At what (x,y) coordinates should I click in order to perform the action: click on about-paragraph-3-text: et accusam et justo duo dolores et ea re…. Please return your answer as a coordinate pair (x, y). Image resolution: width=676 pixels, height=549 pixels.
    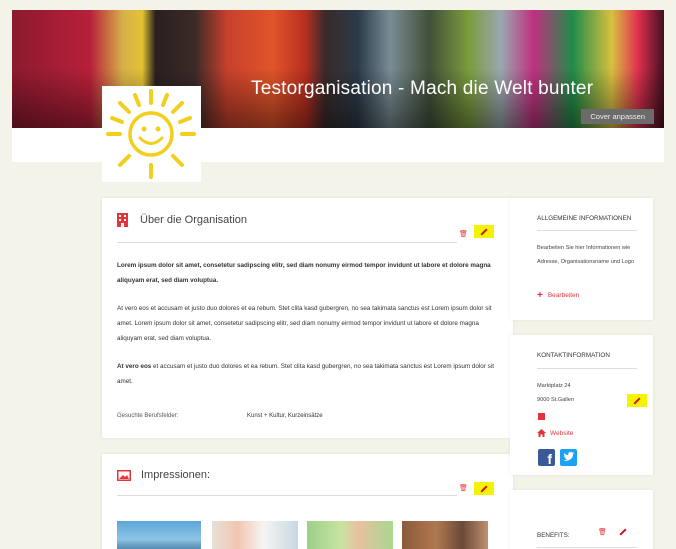
    Looking at the image, I should click on (305, 374).